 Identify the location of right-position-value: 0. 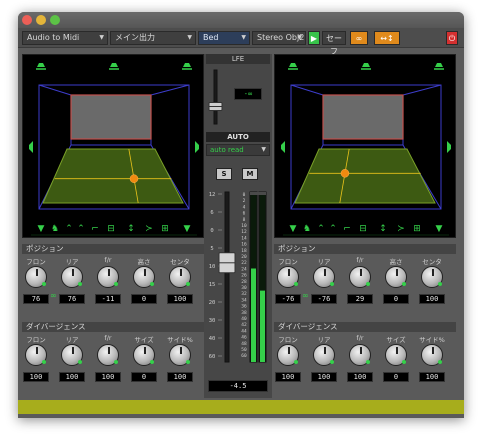
(396, 299).